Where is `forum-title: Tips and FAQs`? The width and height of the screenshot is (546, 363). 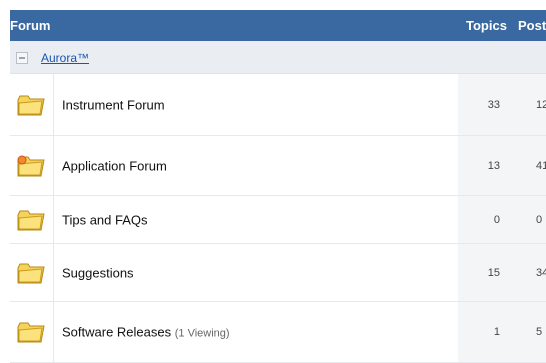 forum-title: Tips and FAQs is located at coordinates (105, 219).